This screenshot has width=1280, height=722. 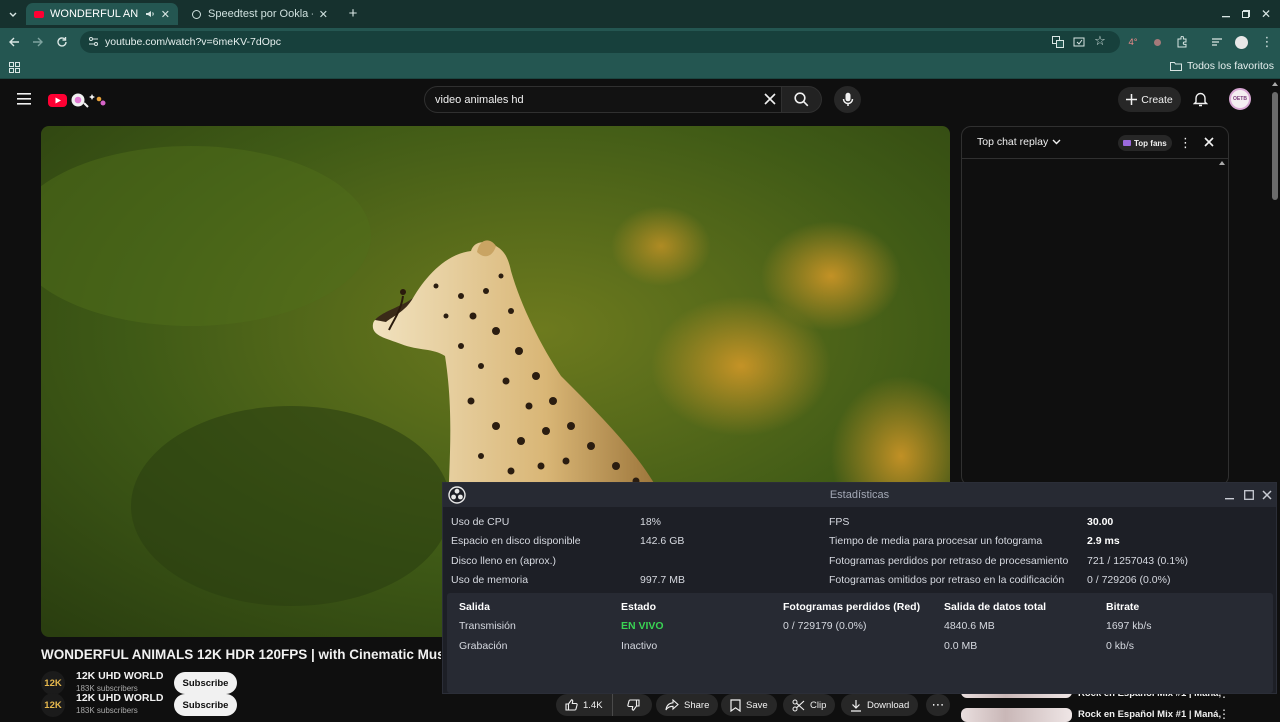 I want to click on save-button: Save, so click(x=749, y=705).